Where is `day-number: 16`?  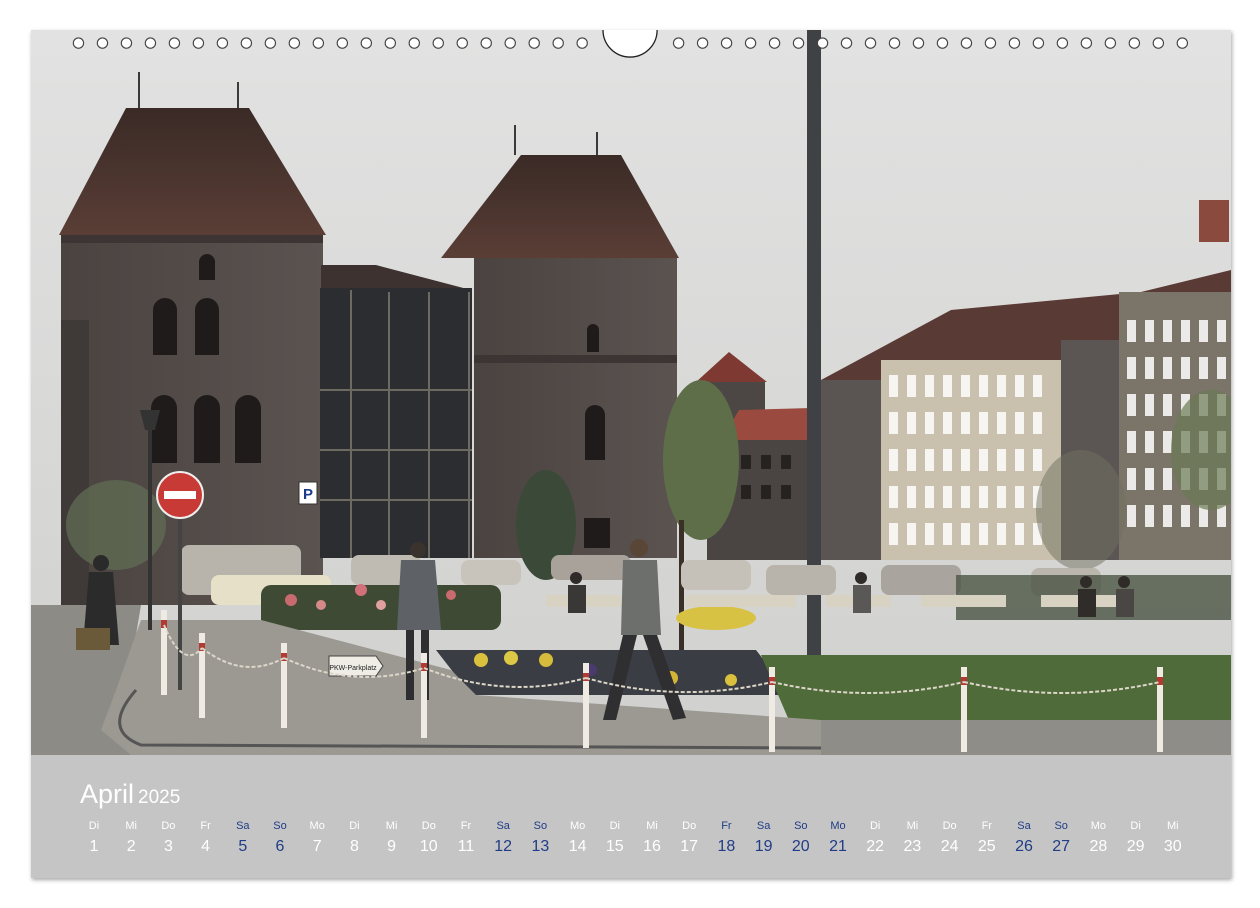 day-number: 16 is located at coordinates (652, 846).